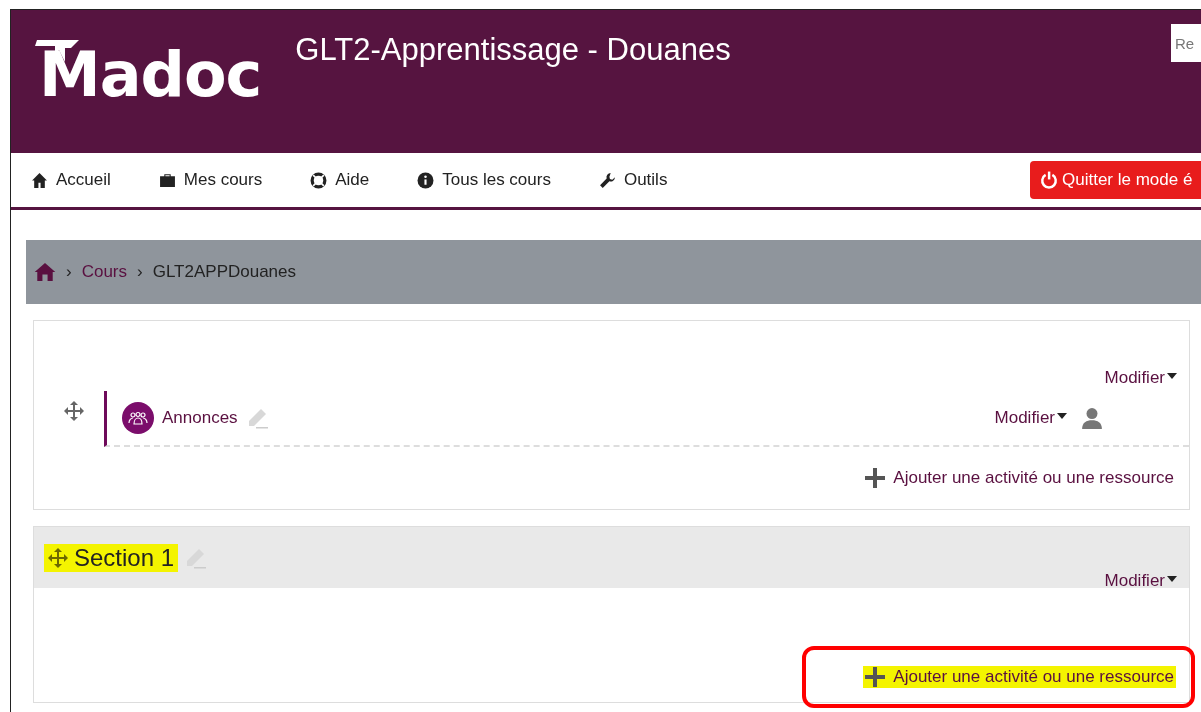  I want to click on briefcase-icon, so click(167, 180).